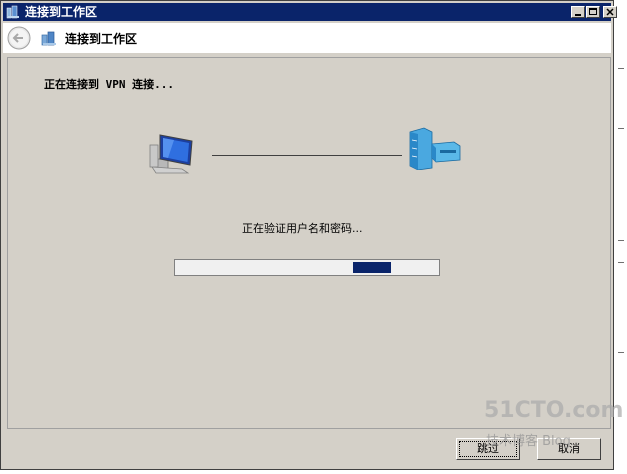 Image resolution: width=627 pixels, height=474 pixels. Describe the element at coordinates (61, 12) in the screenshot. I see `window-title: 连接到工作区` at that location.